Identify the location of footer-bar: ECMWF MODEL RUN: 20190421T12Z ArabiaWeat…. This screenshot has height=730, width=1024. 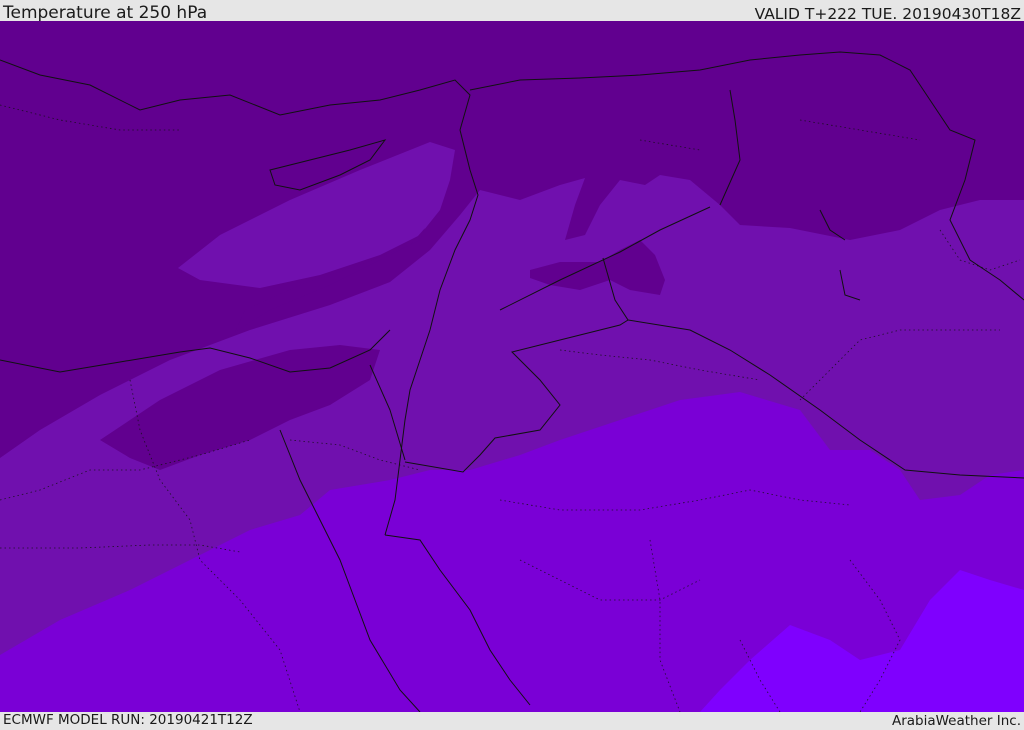
(512, 720).